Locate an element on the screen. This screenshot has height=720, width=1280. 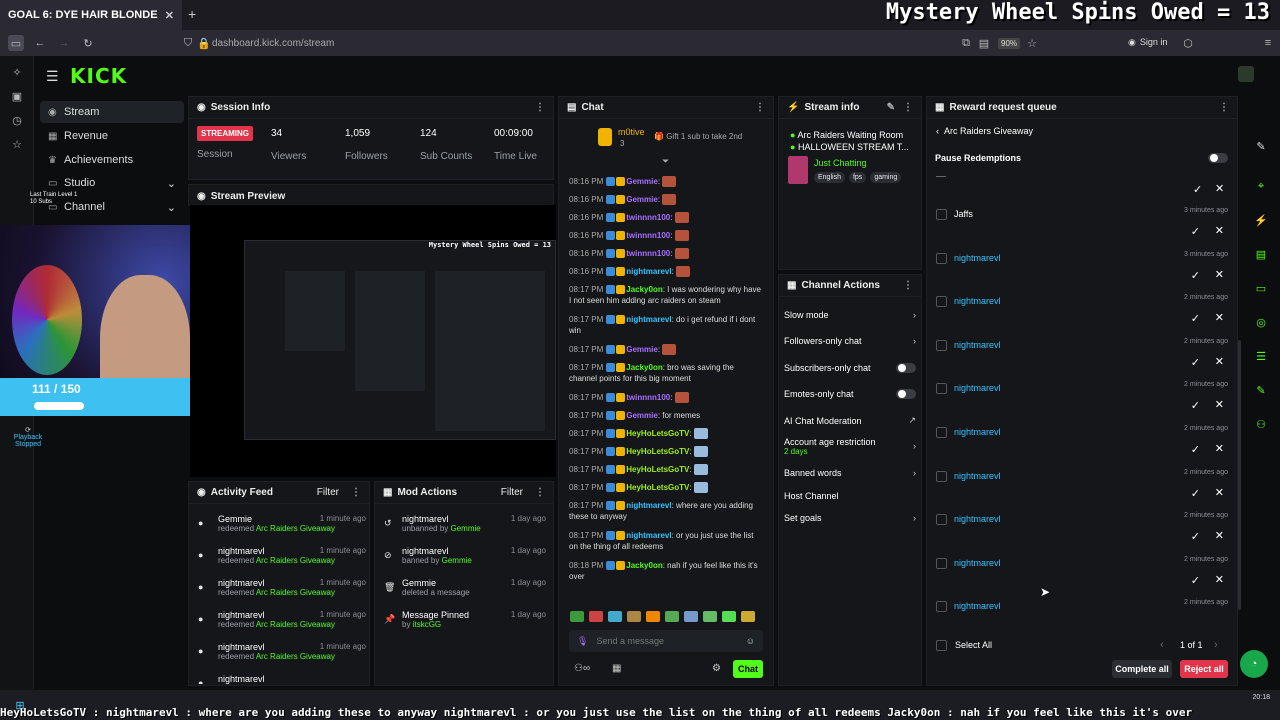
broadcast-icon: ◎ is located at coordinates (1261, 322).